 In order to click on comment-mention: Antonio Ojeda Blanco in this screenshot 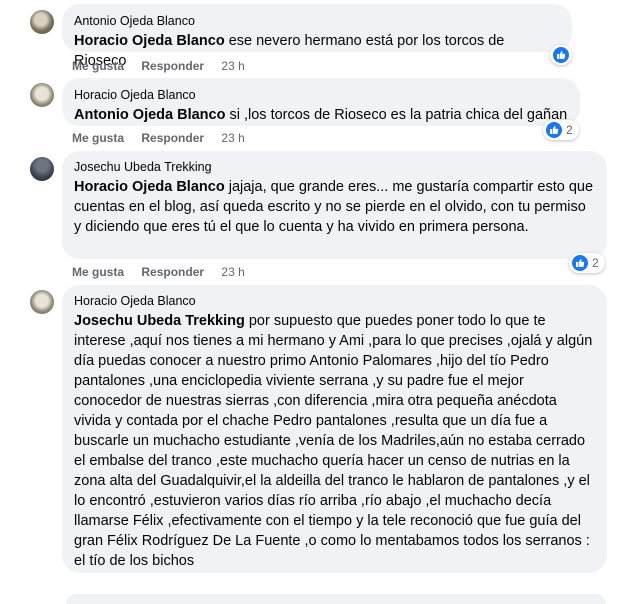, I will do `click(149, 115)`.